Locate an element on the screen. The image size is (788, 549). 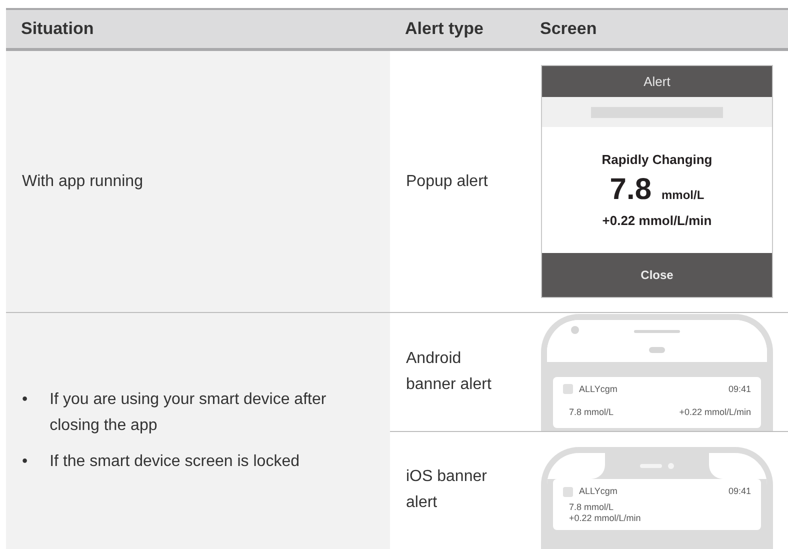
column-header: Situation is located at coordinates (57, 29).